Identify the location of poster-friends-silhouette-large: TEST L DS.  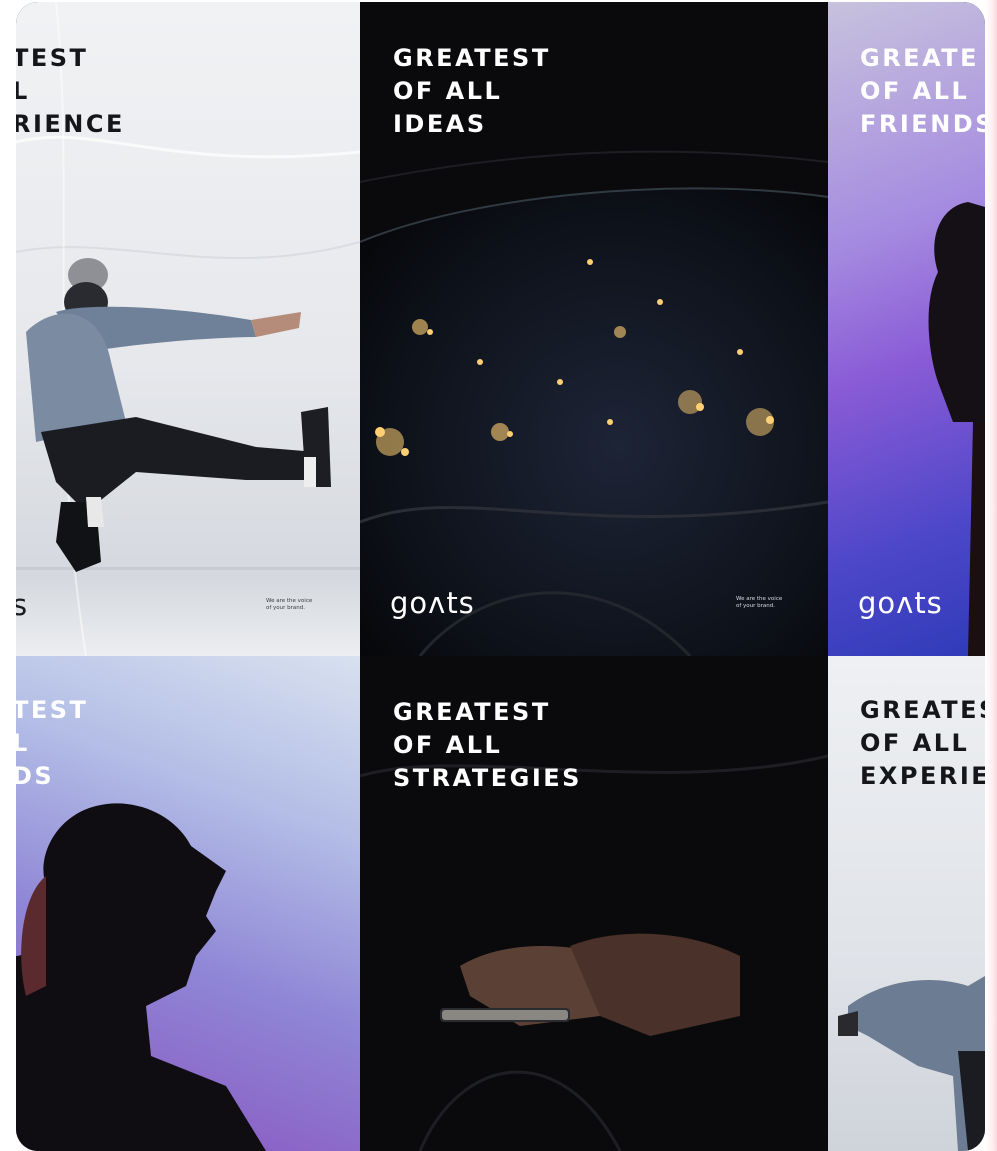
(188, 903).